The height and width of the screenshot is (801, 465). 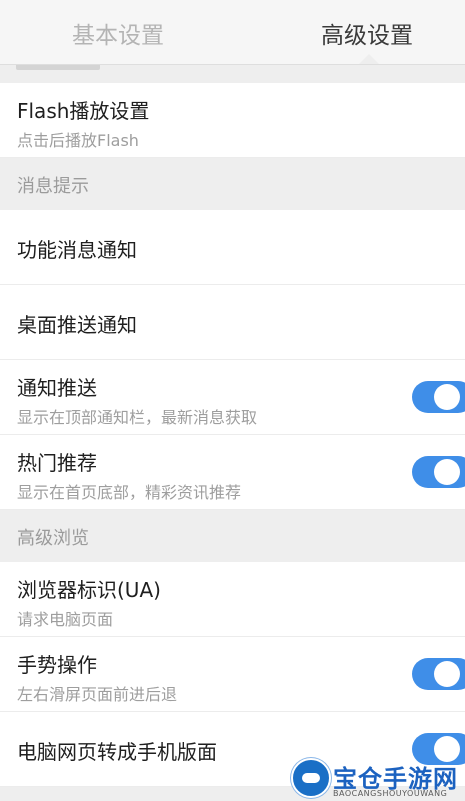 I want to click on gesture-toggle, so click(x=438, y=674).